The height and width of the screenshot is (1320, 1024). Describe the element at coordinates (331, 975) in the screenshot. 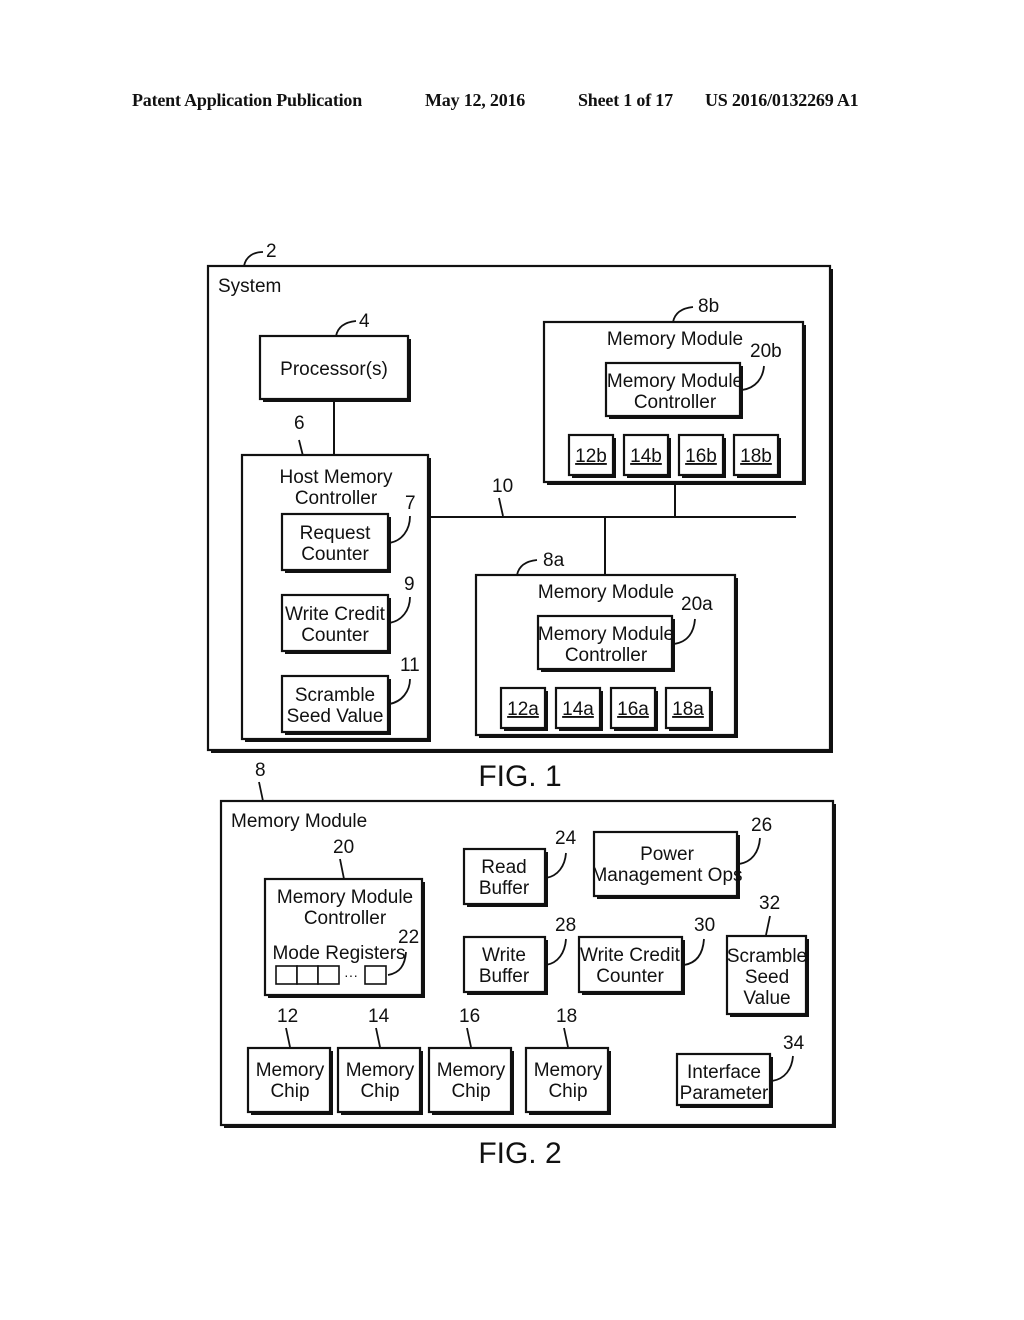

I see `mode-registers: ···` at that location.